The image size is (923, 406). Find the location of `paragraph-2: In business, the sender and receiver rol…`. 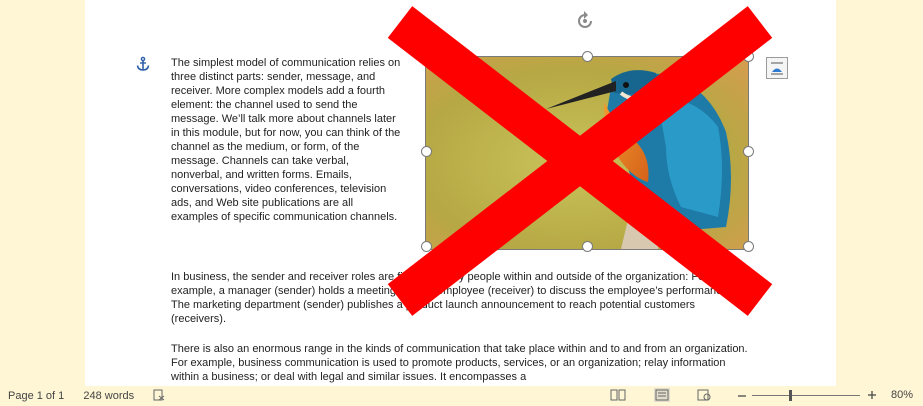

paragraph-2: In business, the sender and receiver rol… is located at coordinates (461, 298).